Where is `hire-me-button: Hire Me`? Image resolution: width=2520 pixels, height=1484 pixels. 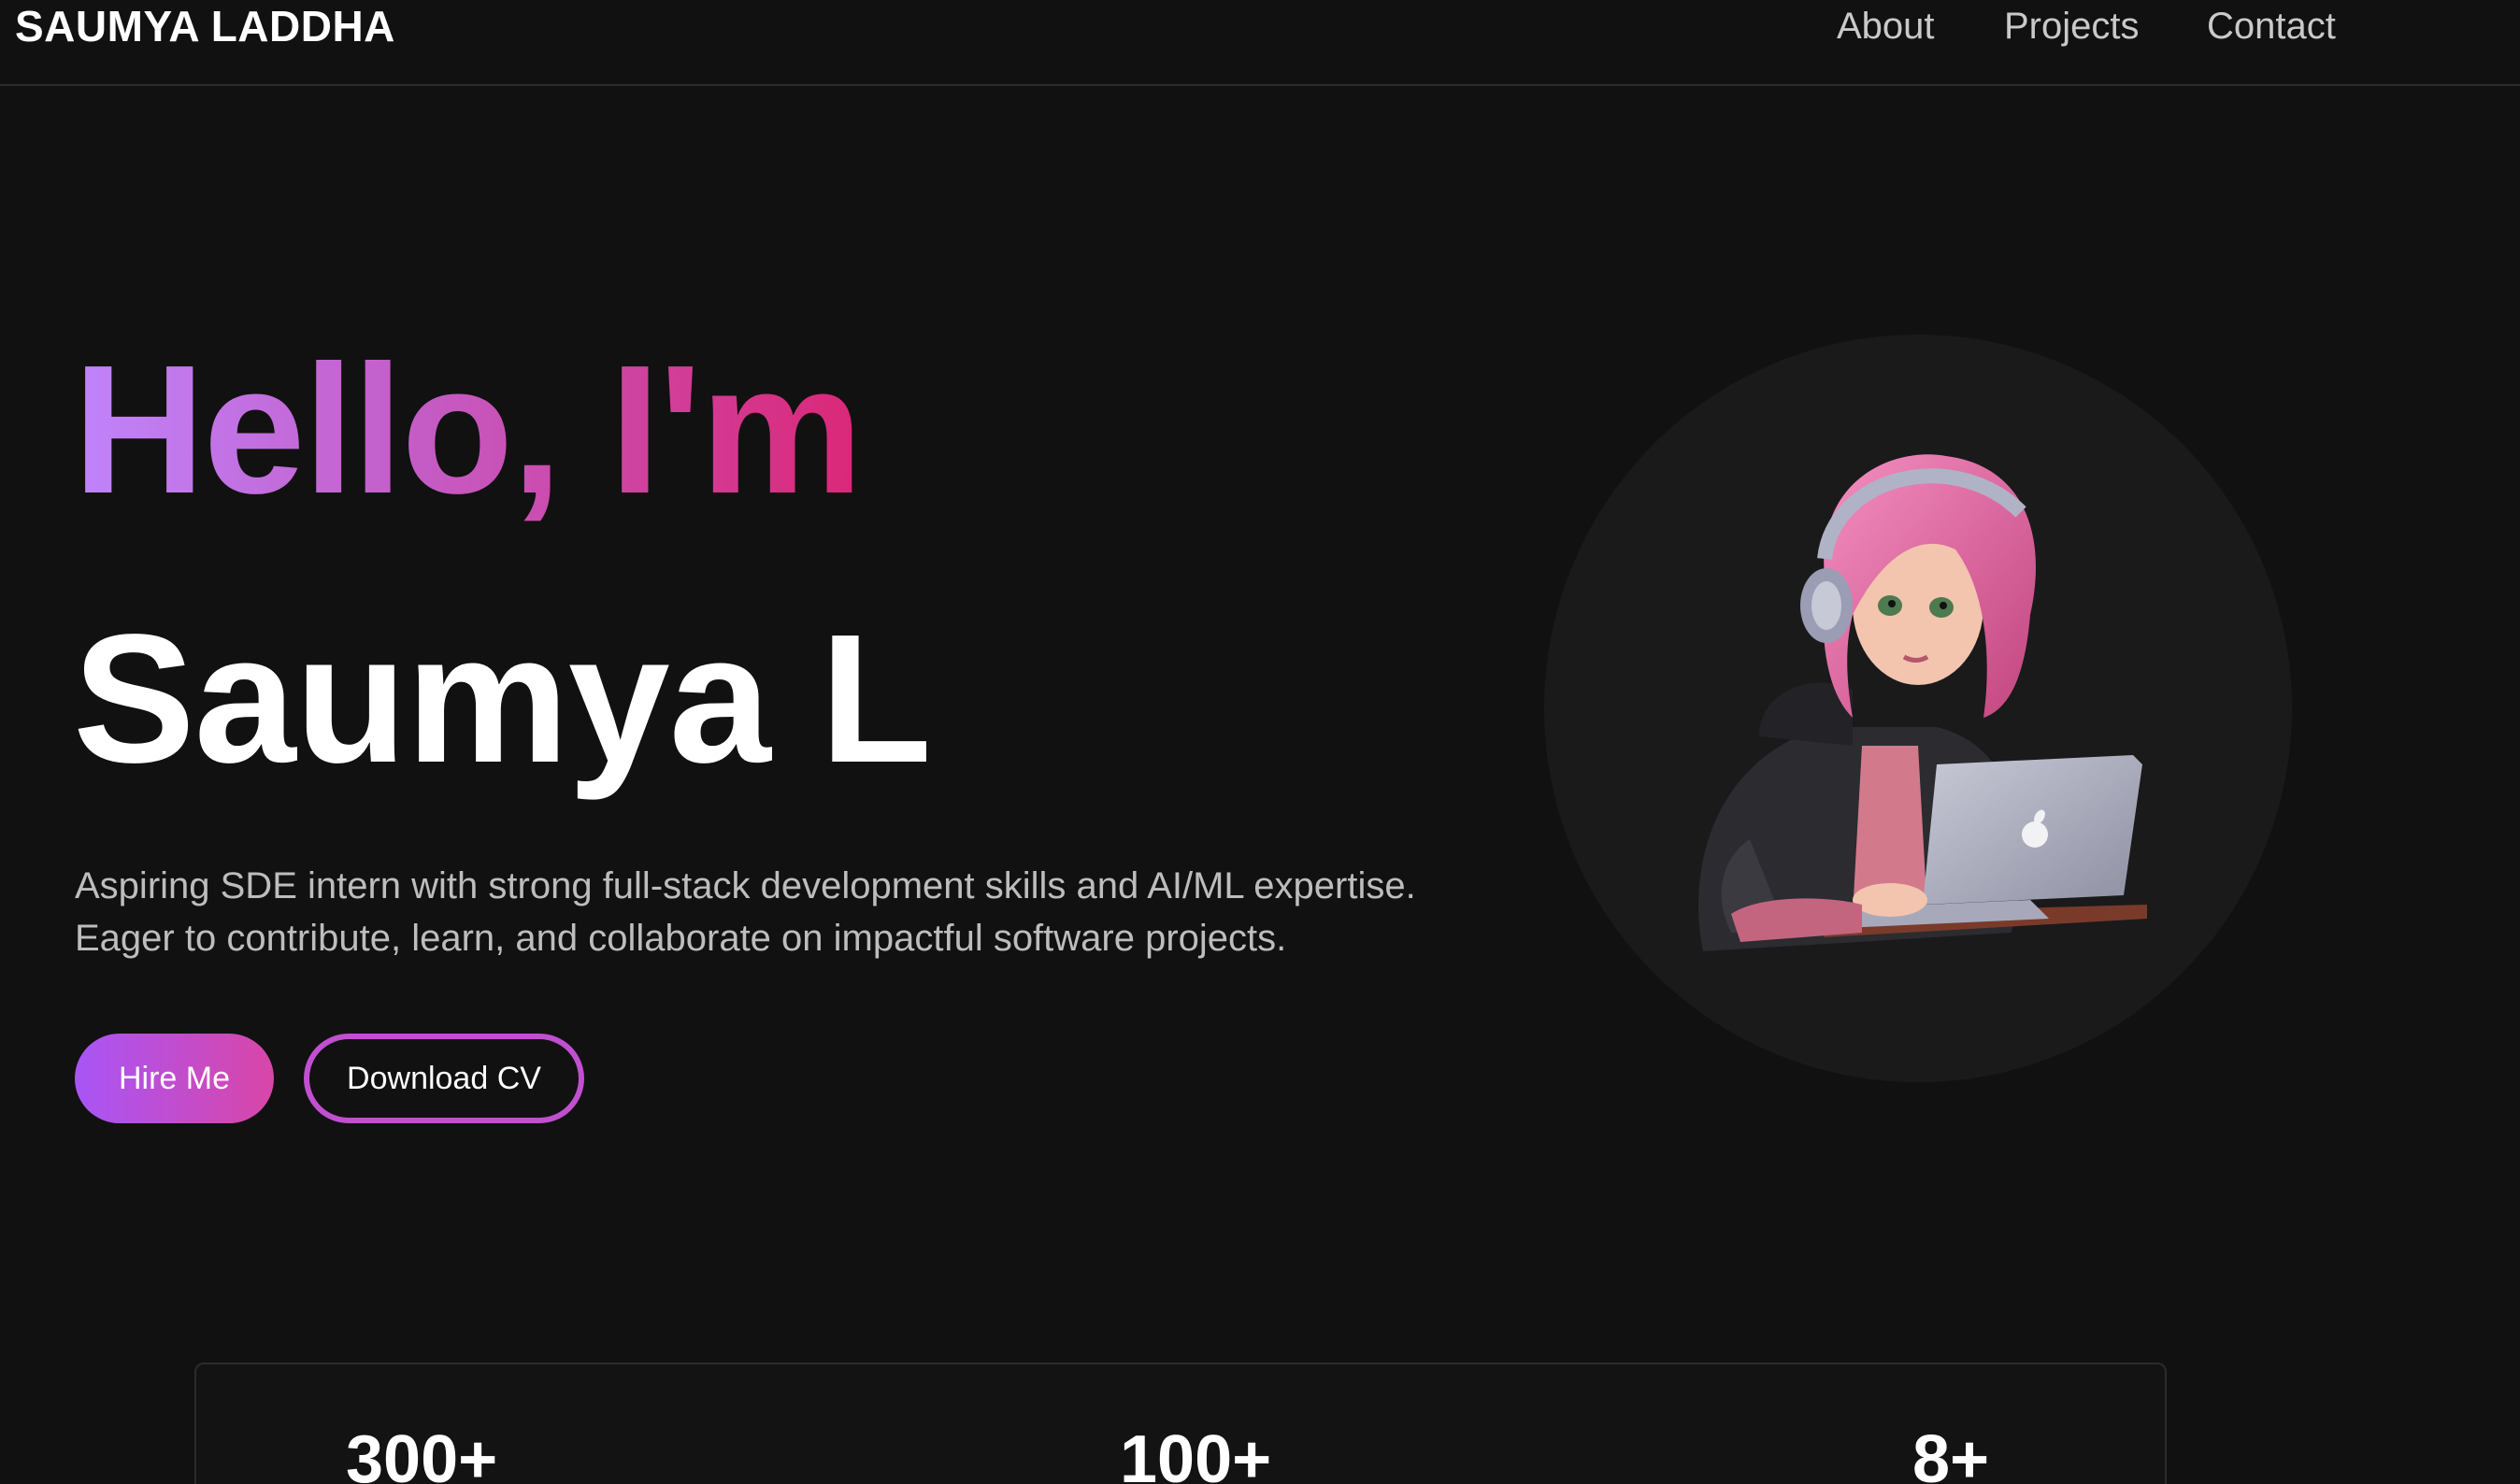 hire-me-button: Hire Me is located at coordinates (174, 1078).